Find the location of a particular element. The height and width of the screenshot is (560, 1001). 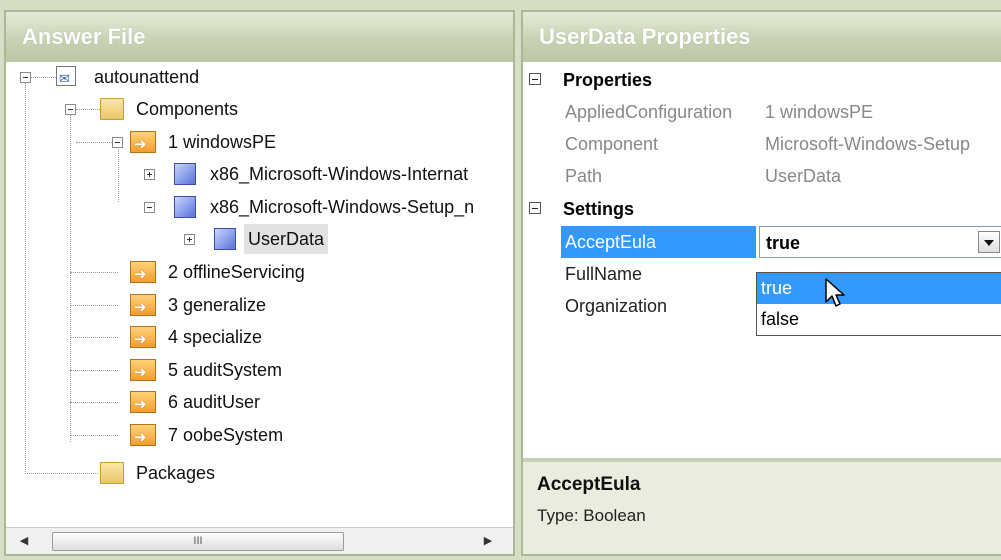

accepteula-combobox: true is located at coordinates (880, 242).